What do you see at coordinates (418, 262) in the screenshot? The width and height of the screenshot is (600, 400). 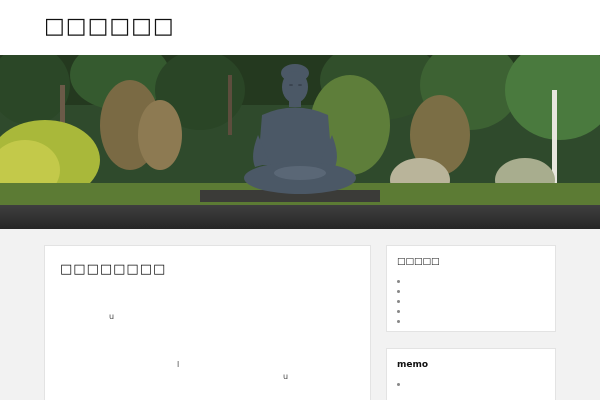 I see `widget-title: □□□□□` at bounding box center [418, 262].